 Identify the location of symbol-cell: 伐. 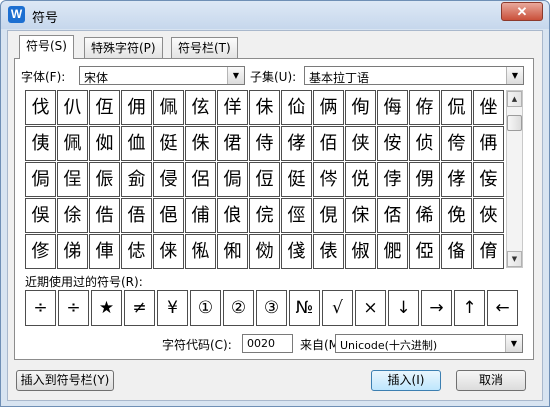
(40, 107).